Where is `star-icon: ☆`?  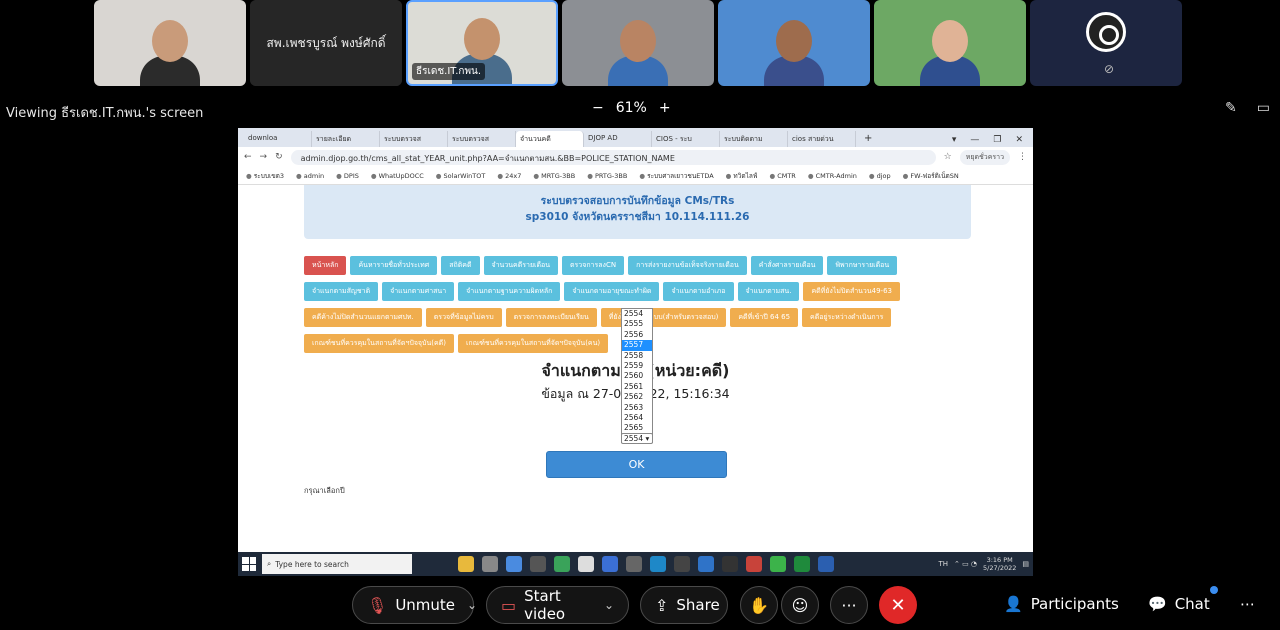 star-icon: ☆ is located at coordinates (948, 157).